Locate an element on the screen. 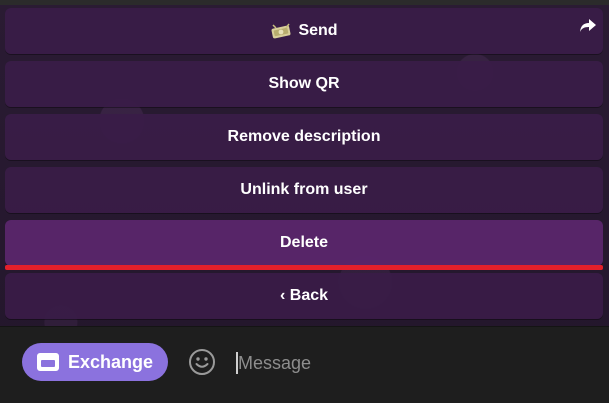 The width and height of the screenshot is (609, 403). show-qr-label: Show QR is located at coordinates (304, 83).